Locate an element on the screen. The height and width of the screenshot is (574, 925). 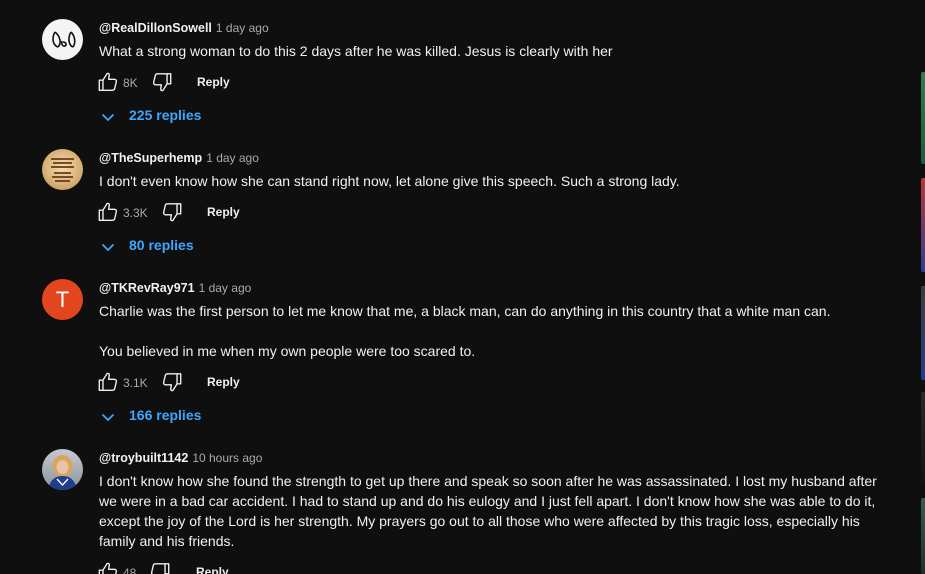
comment-actions: 3.1K Reply is located at coordinates (227, 383).